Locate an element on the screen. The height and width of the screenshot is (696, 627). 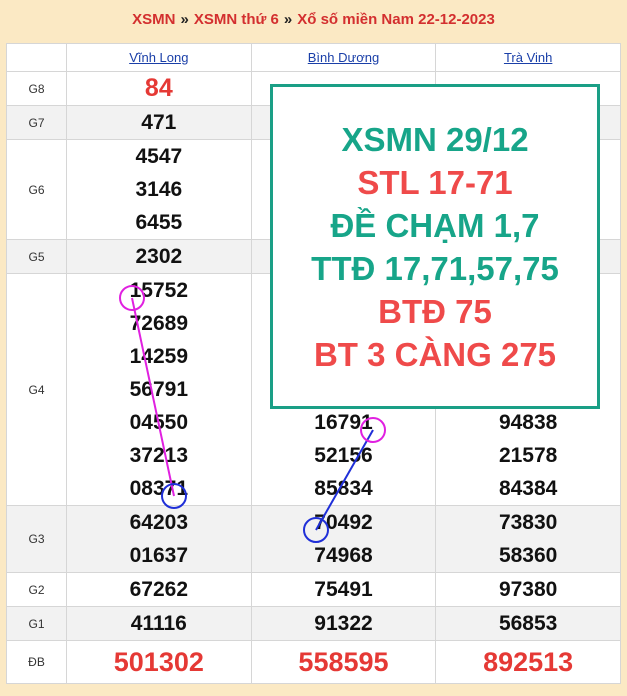
prize-number: 56791 is located at coordinates (159, 389).